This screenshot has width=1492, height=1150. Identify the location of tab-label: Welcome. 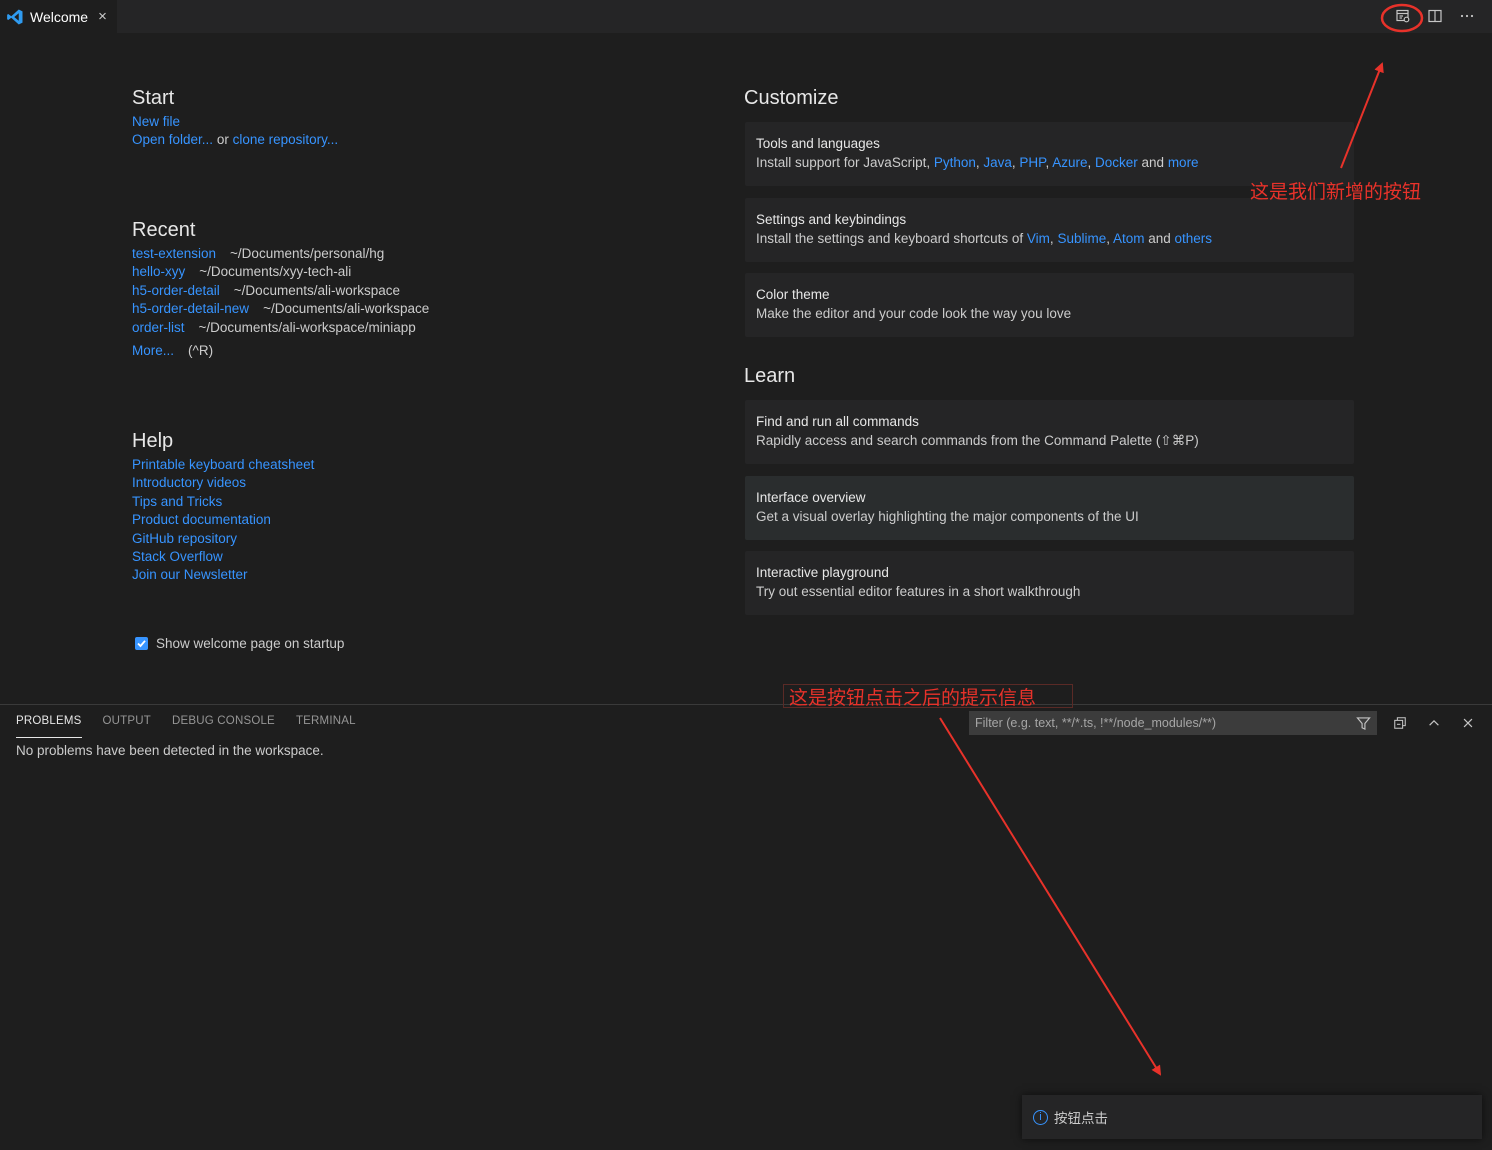
(59, 16).